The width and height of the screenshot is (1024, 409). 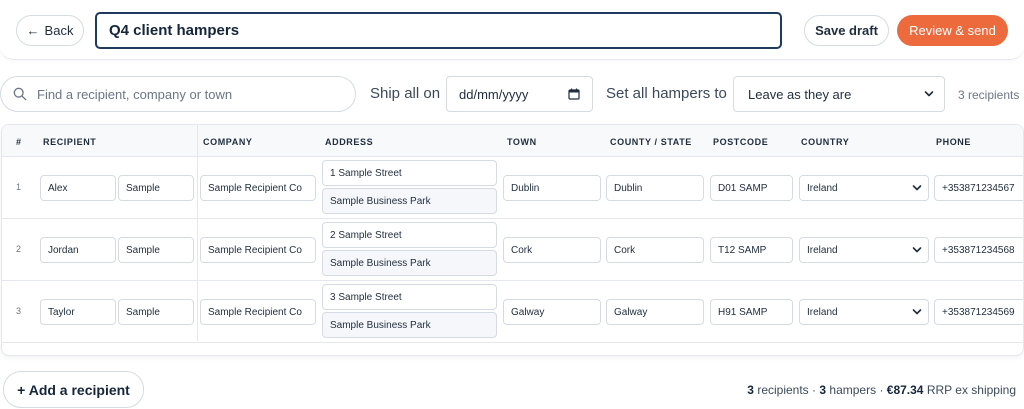 I want to click on add-recipient-button: + Add a recipient, so click(x=73, y=389).